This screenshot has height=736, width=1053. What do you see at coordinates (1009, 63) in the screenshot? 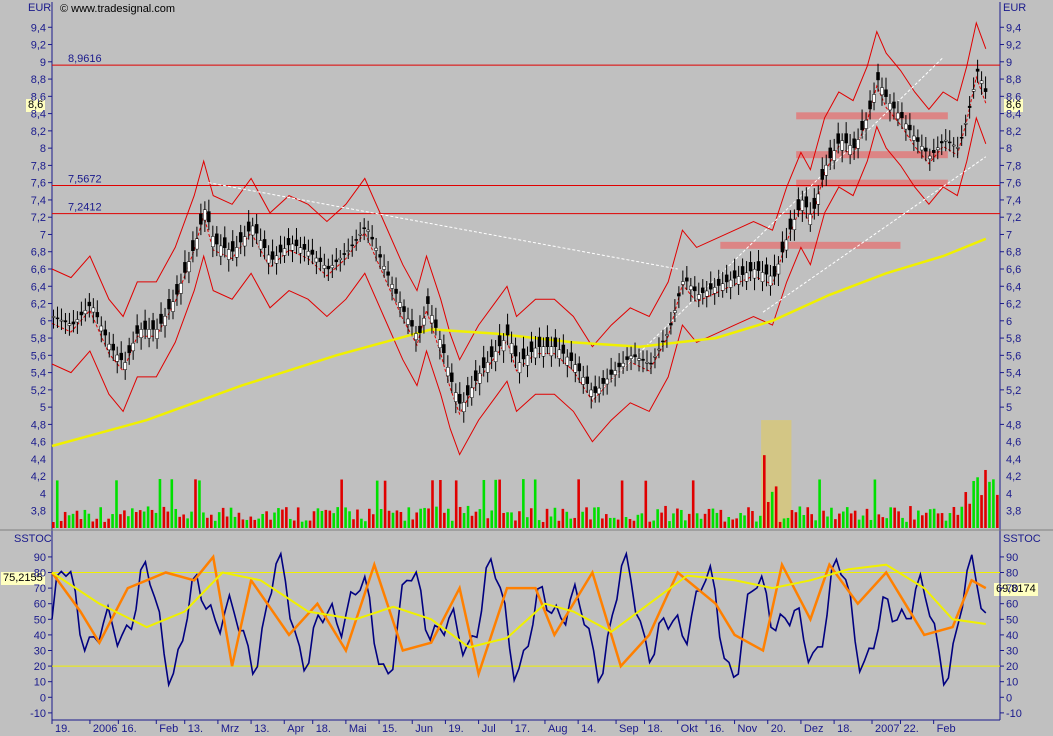
I see `price-tick-label-right: 9` at bounding box center [1009, 63].